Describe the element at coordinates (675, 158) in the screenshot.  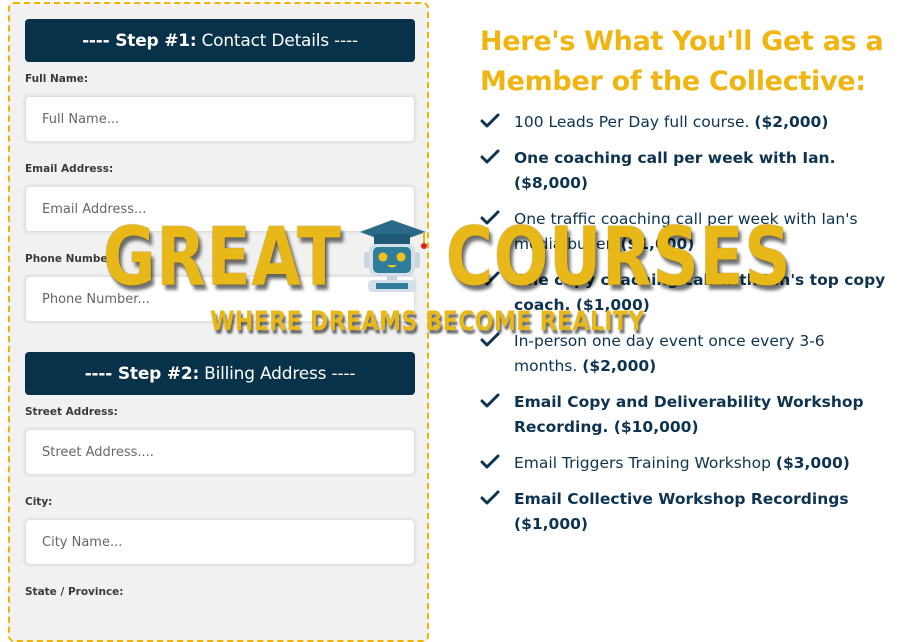
I see `benefit-text: One coaching call per week with Ian.` at that location.